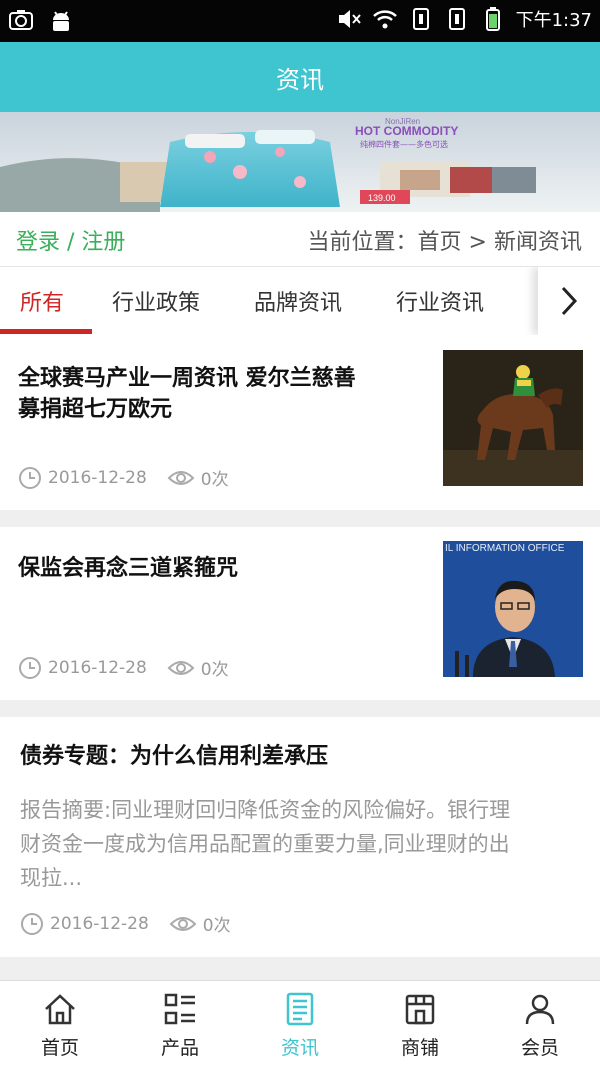  Describe the element at coordinates (300, 239) in the screenshot. I see `breadcrumb-bar: 登录 / 注册 当前位置：首页 > 新闻资讯` at that location.